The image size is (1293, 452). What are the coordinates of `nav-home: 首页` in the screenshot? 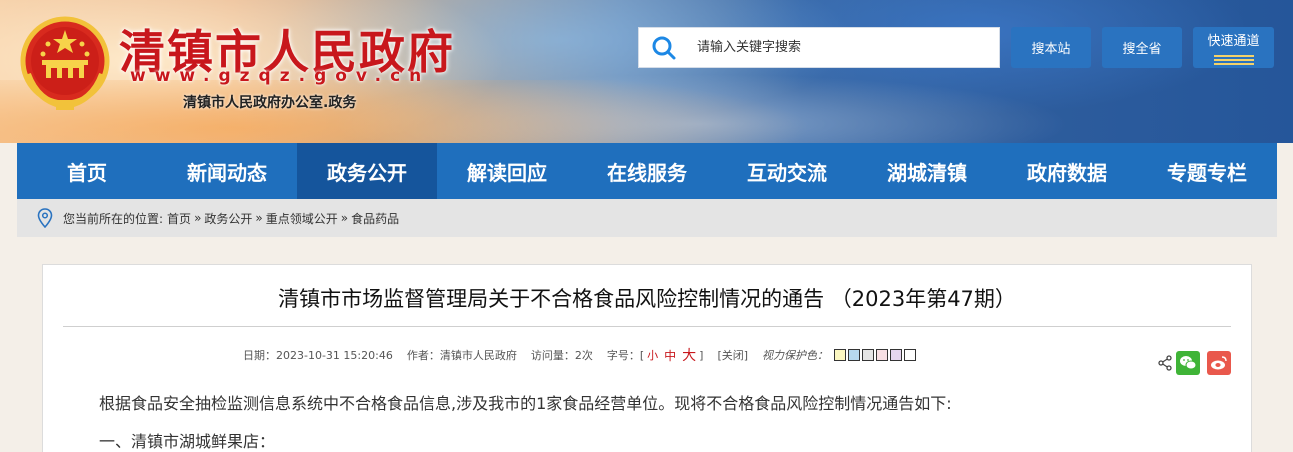 It's located at (87, 171).